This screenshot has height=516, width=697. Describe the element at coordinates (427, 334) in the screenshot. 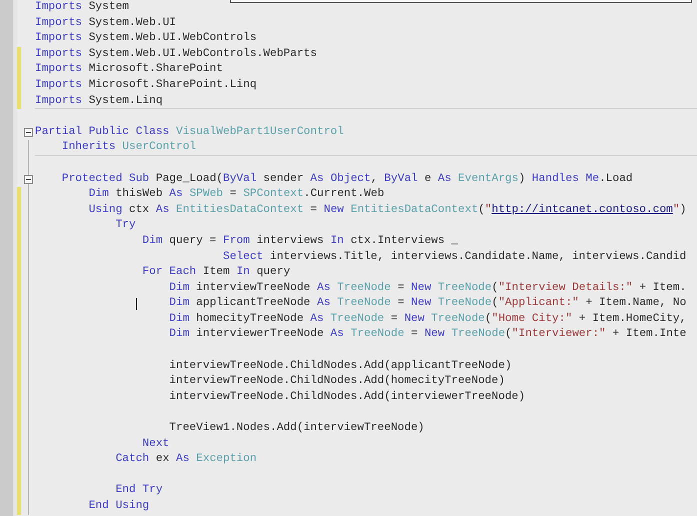

I see `code-line: Dim interviewerTreeNode As TreeNode = New TreeNode("Interviewer:" + Item.Inte` at that location.